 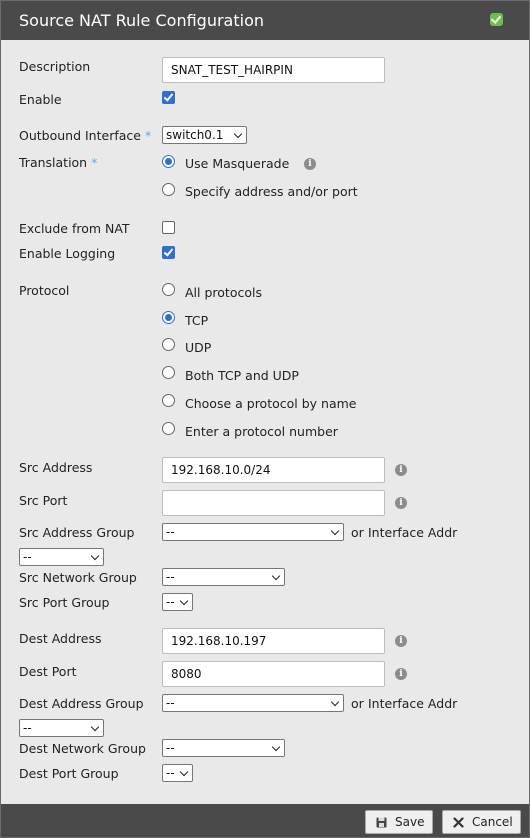 What do you see at coordinates (410, 822) in the screenshot?
I see `save-button-label: Save` at bounding box center [410, 822].